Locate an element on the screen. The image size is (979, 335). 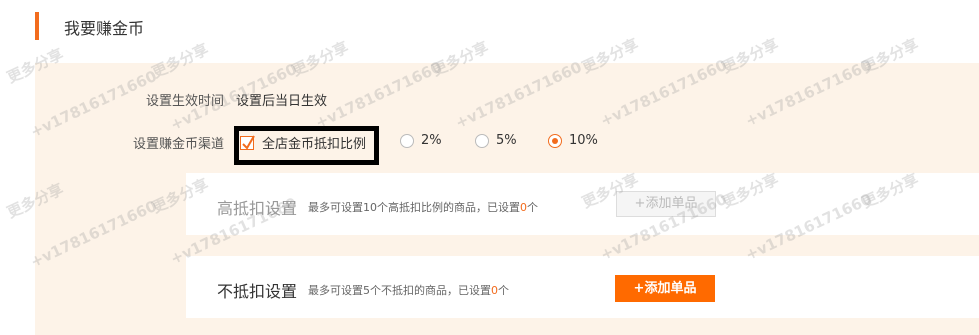
ratio-radio-5-label: 5% is located at coordinates (506, 140).